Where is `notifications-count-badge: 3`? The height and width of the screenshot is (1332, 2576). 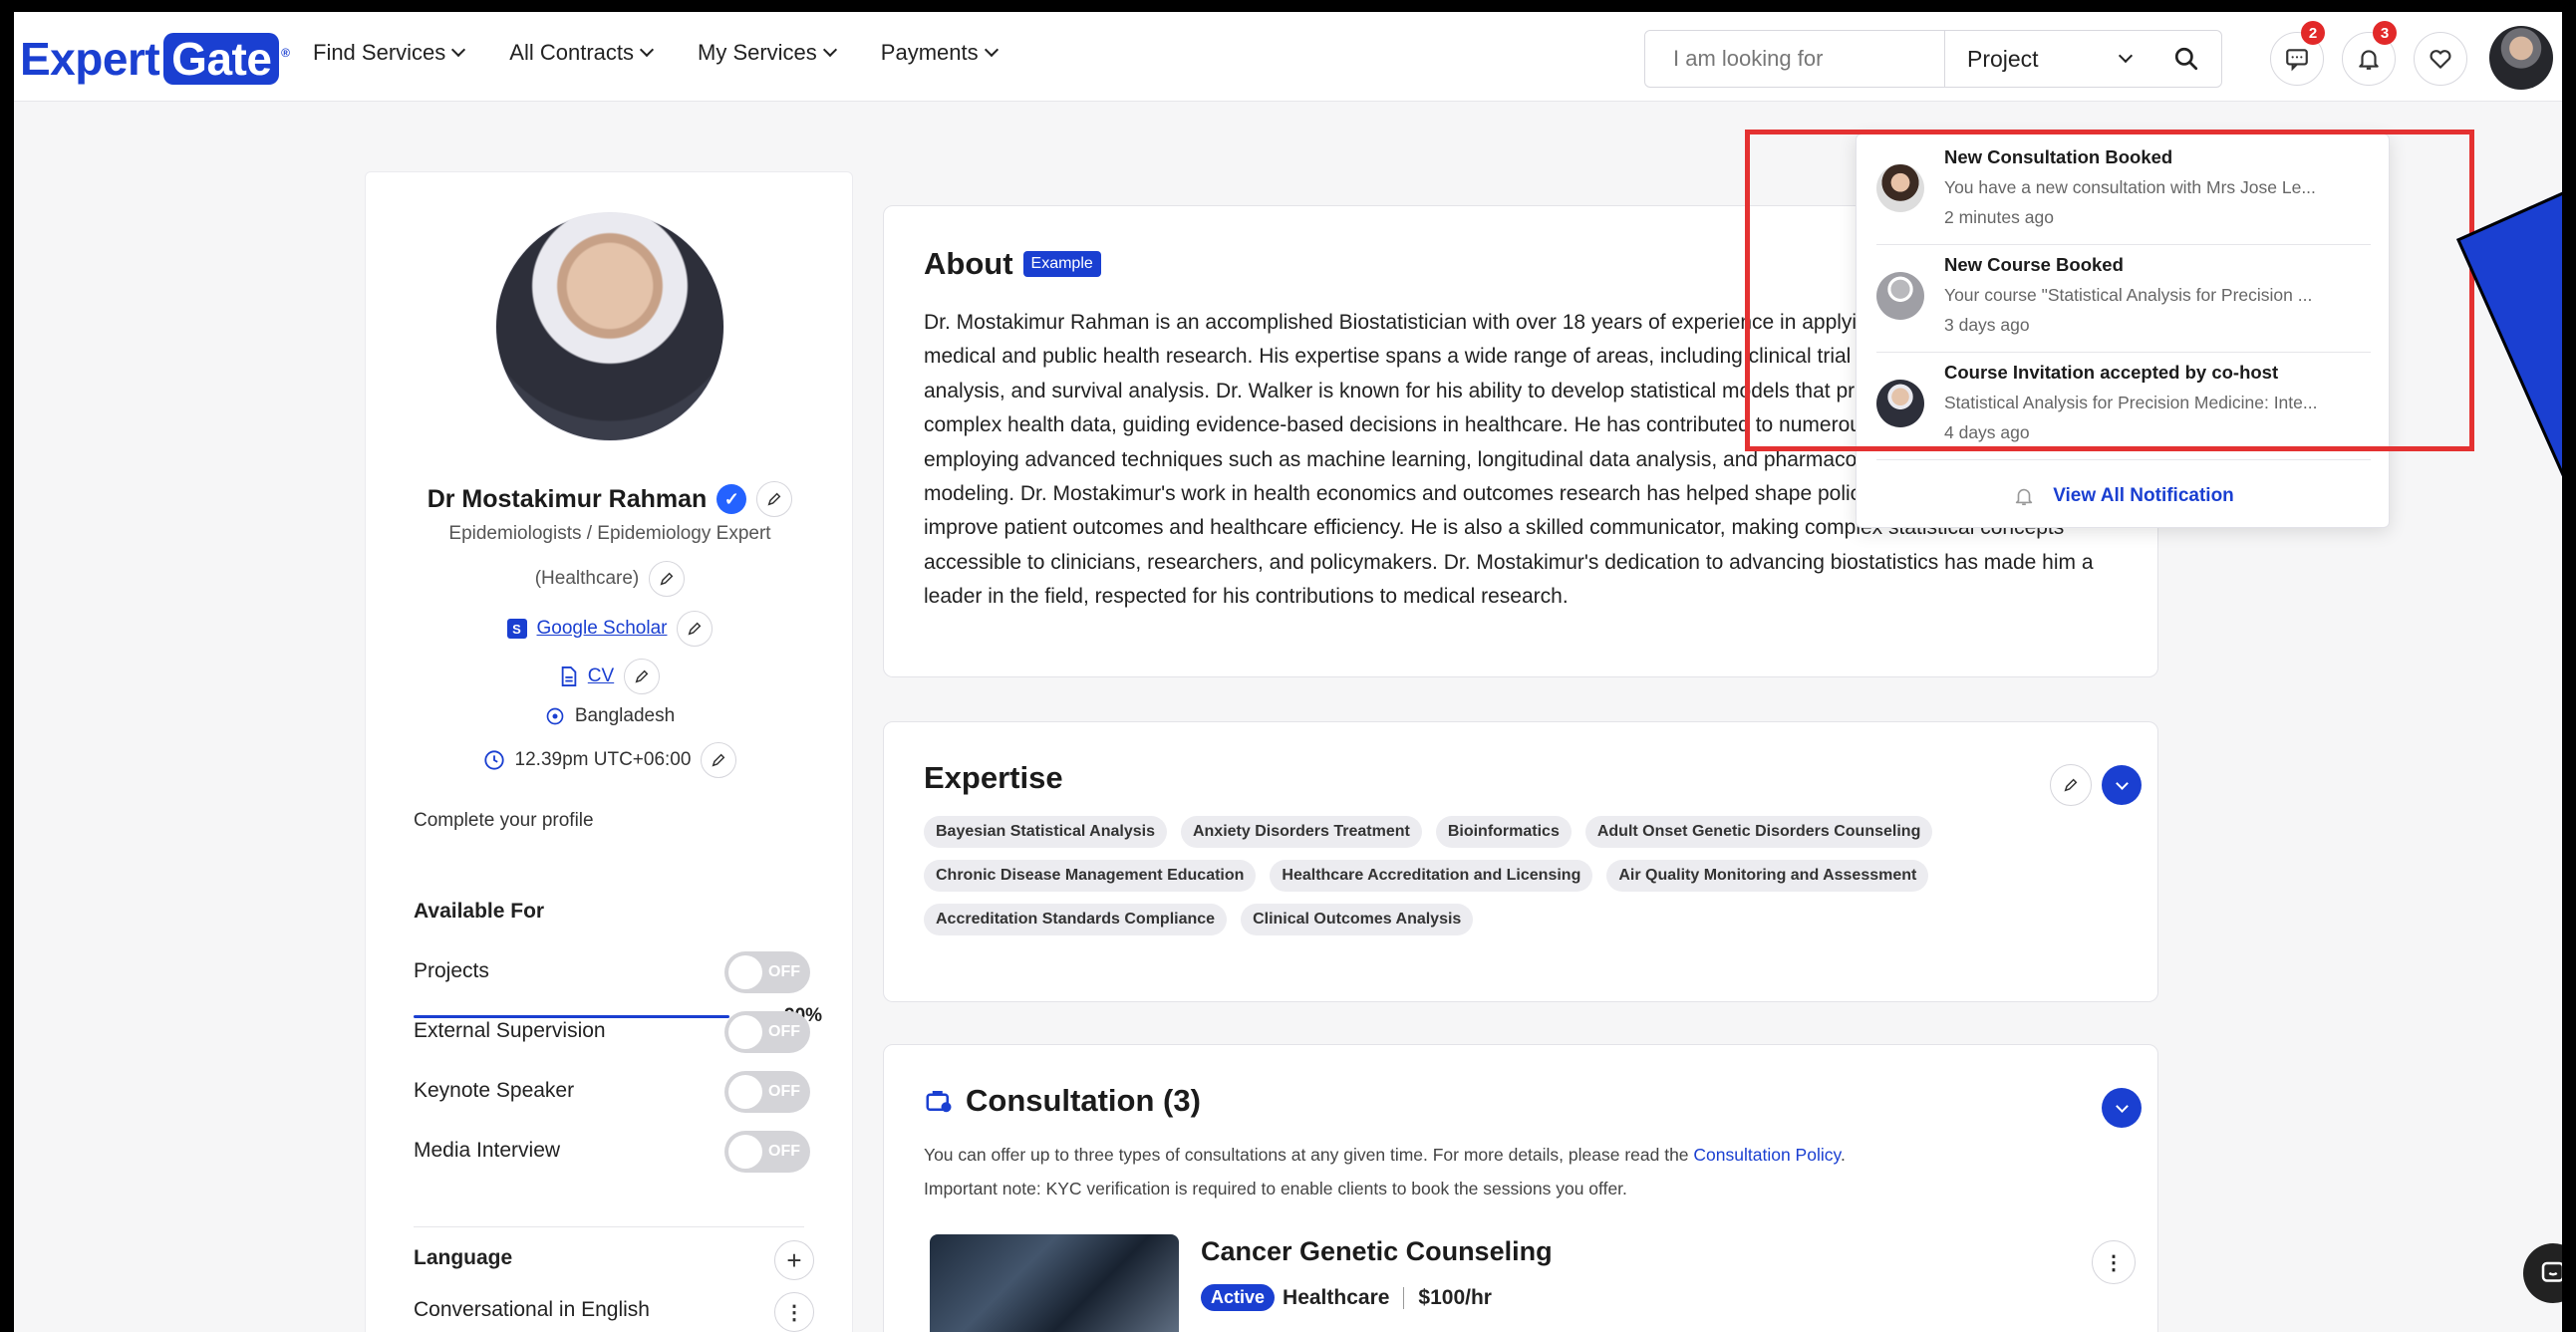 notifications-count-badge: 3 is located at coordinates (2385, 33).